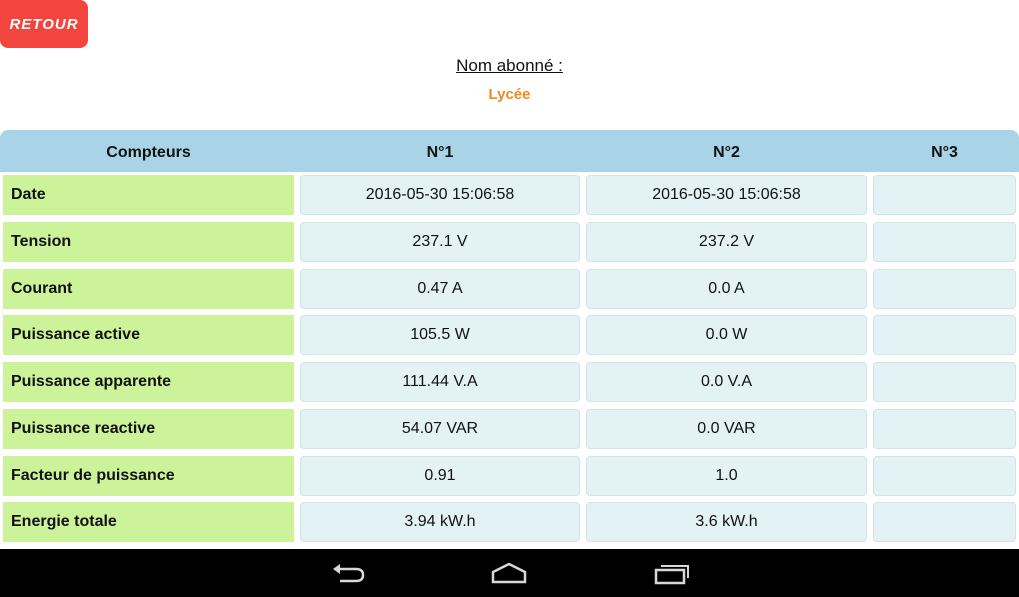 The image size is (1019, 597). What do you see at coordinates (440, 382) in the screenshot?
I see `meter-1-value: 111.44 V.A` at bounding box center [440, 382].